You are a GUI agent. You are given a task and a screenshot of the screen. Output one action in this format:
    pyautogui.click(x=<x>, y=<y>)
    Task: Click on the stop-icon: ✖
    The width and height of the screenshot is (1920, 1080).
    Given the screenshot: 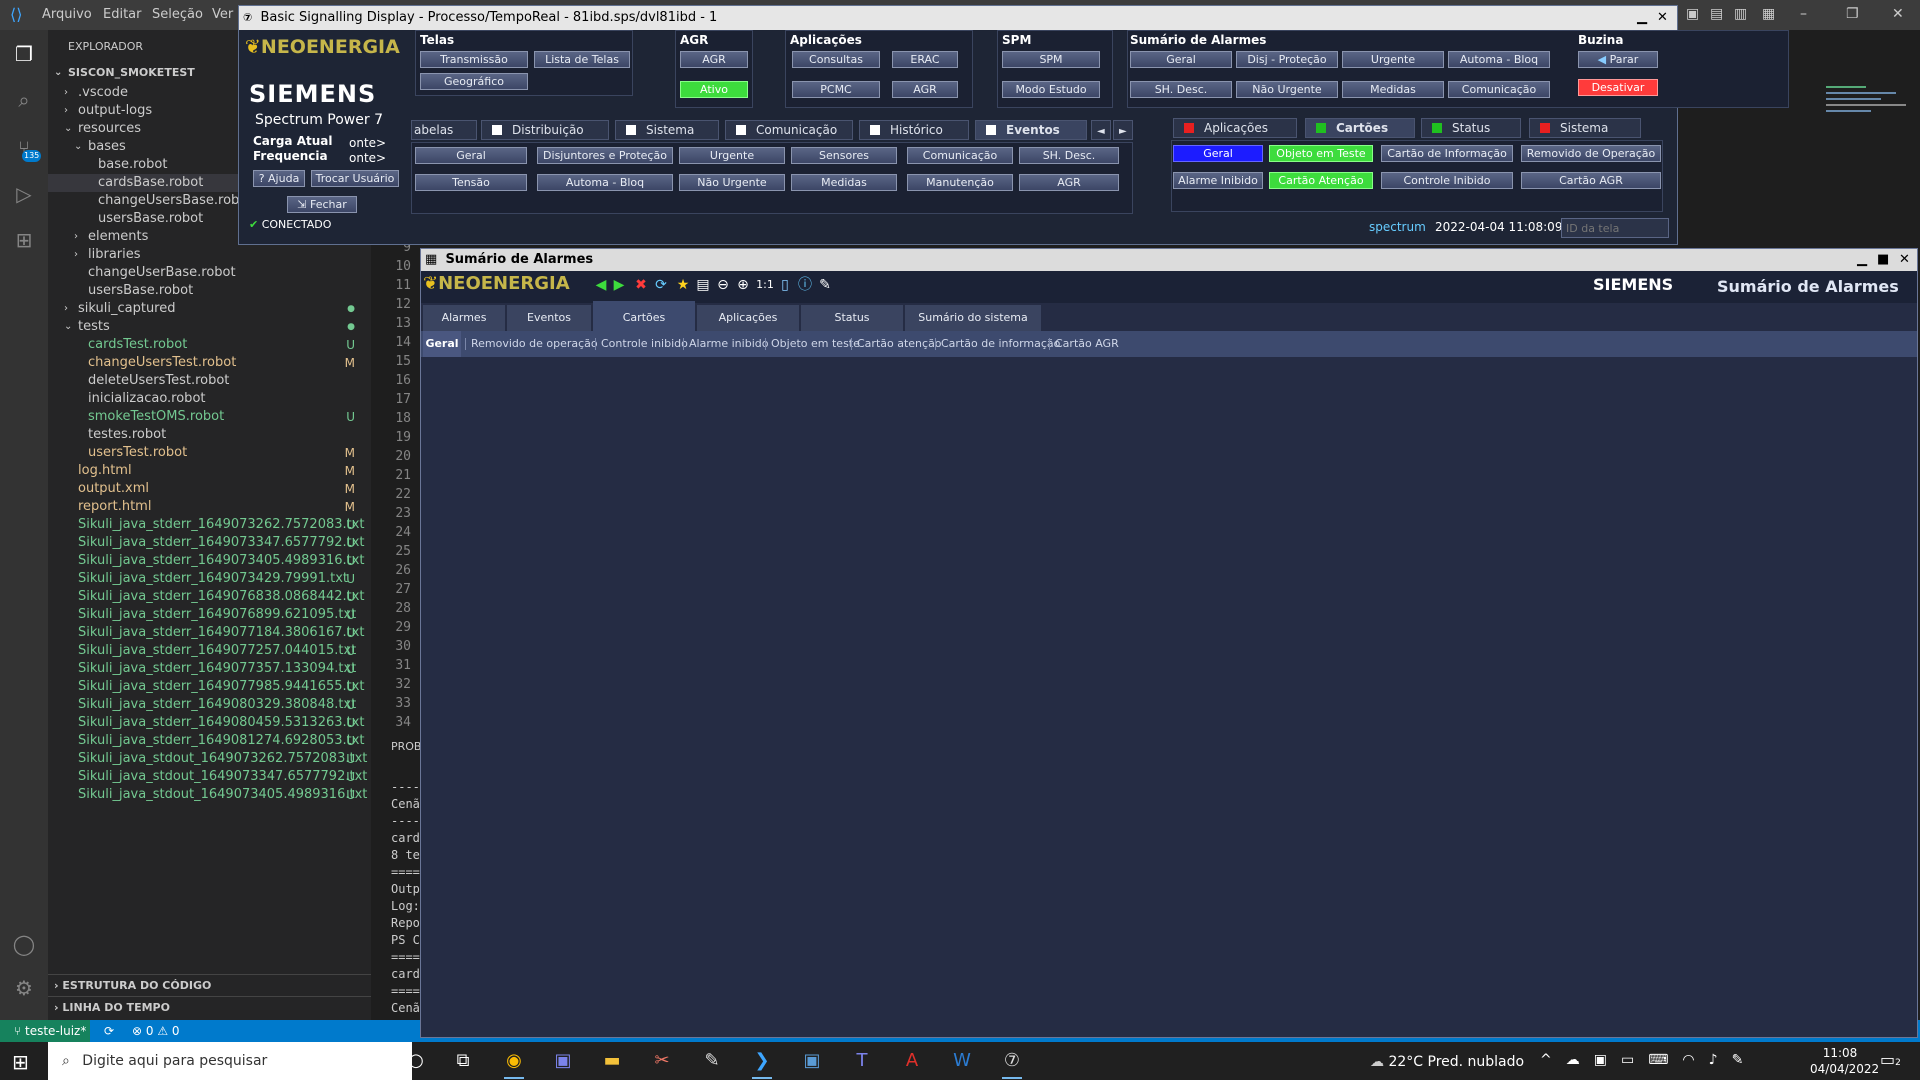 What is the action you would take?
    pyautogui.click(x=641, y=285)
    